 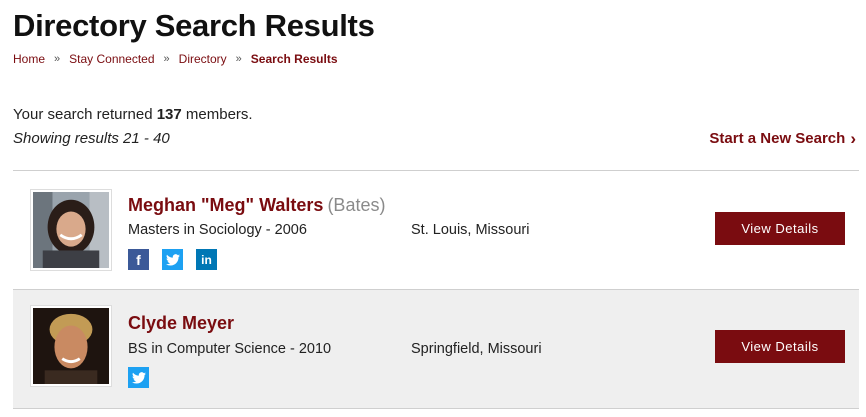 I want to click on breadcrumb-directory: Directory, so click(x=203, y=59).